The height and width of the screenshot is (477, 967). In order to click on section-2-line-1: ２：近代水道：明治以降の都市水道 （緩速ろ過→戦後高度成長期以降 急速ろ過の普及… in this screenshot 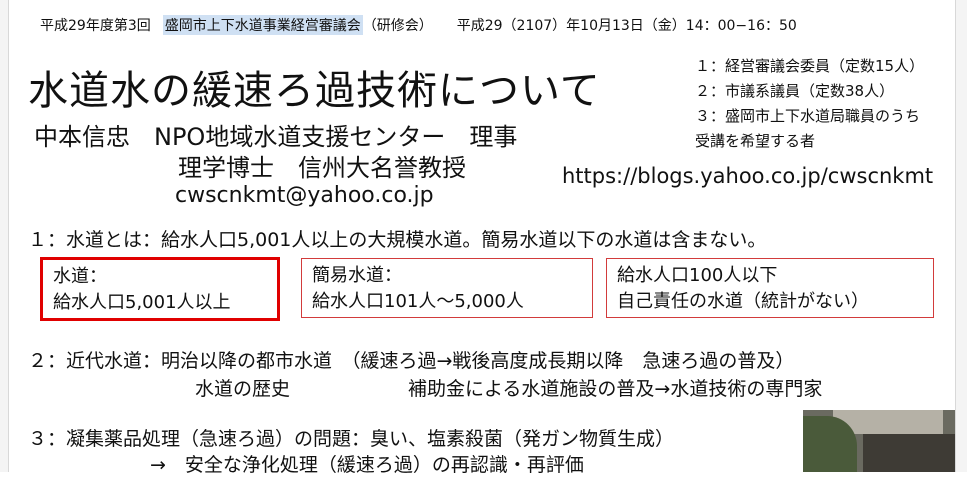, I will do `click(411, 361)`.